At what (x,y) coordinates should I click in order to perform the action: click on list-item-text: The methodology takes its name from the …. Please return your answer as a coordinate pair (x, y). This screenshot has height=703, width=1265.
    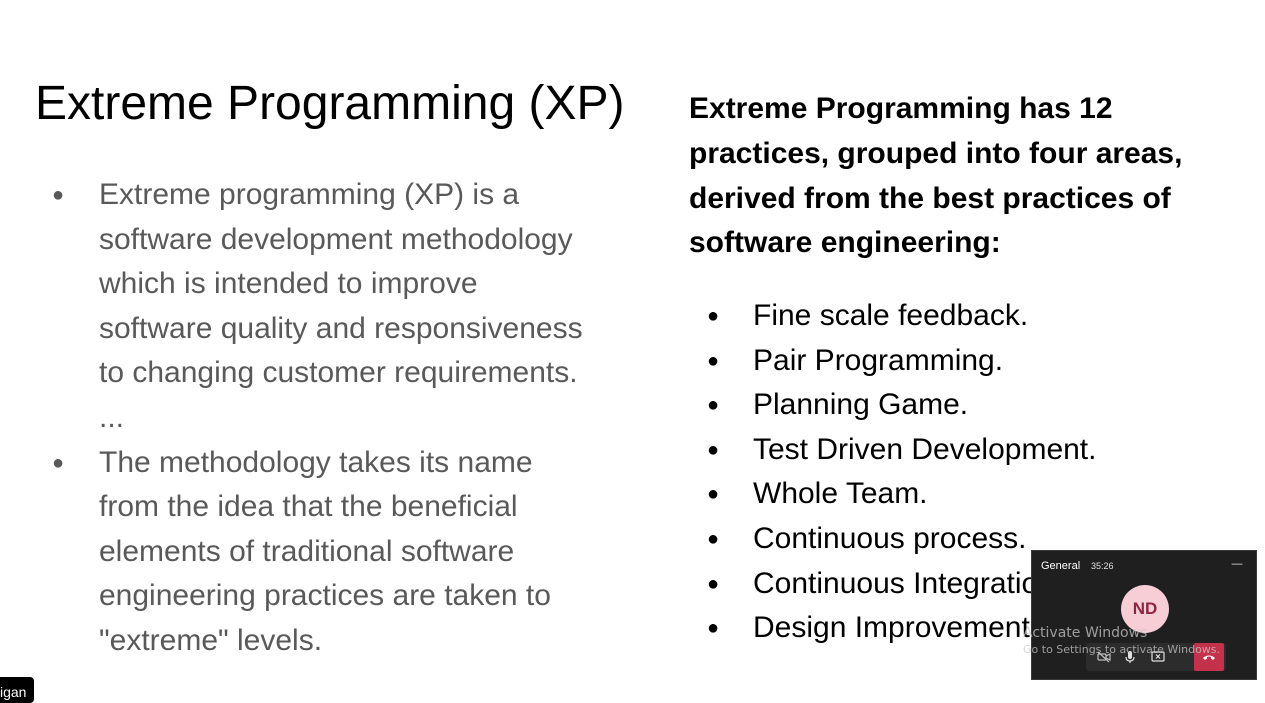
    Looking at the image, I should click on (325, 551).